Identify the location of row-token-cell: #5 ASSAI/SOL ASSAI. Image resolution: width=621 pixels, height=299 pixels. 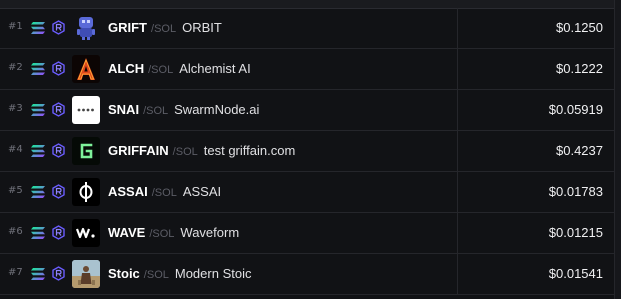
(229, 192).